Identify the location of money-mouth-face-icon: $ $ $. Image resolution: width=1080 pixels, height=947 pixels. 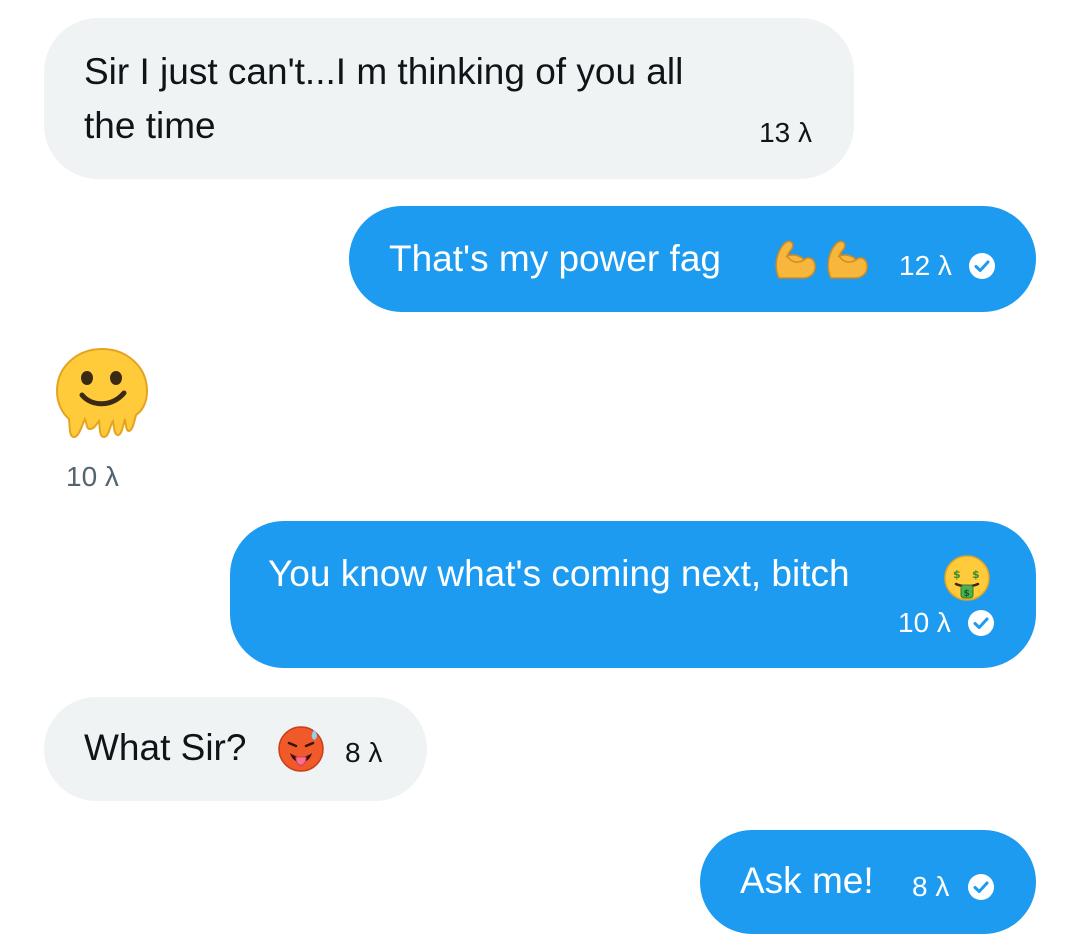
(967, 578).